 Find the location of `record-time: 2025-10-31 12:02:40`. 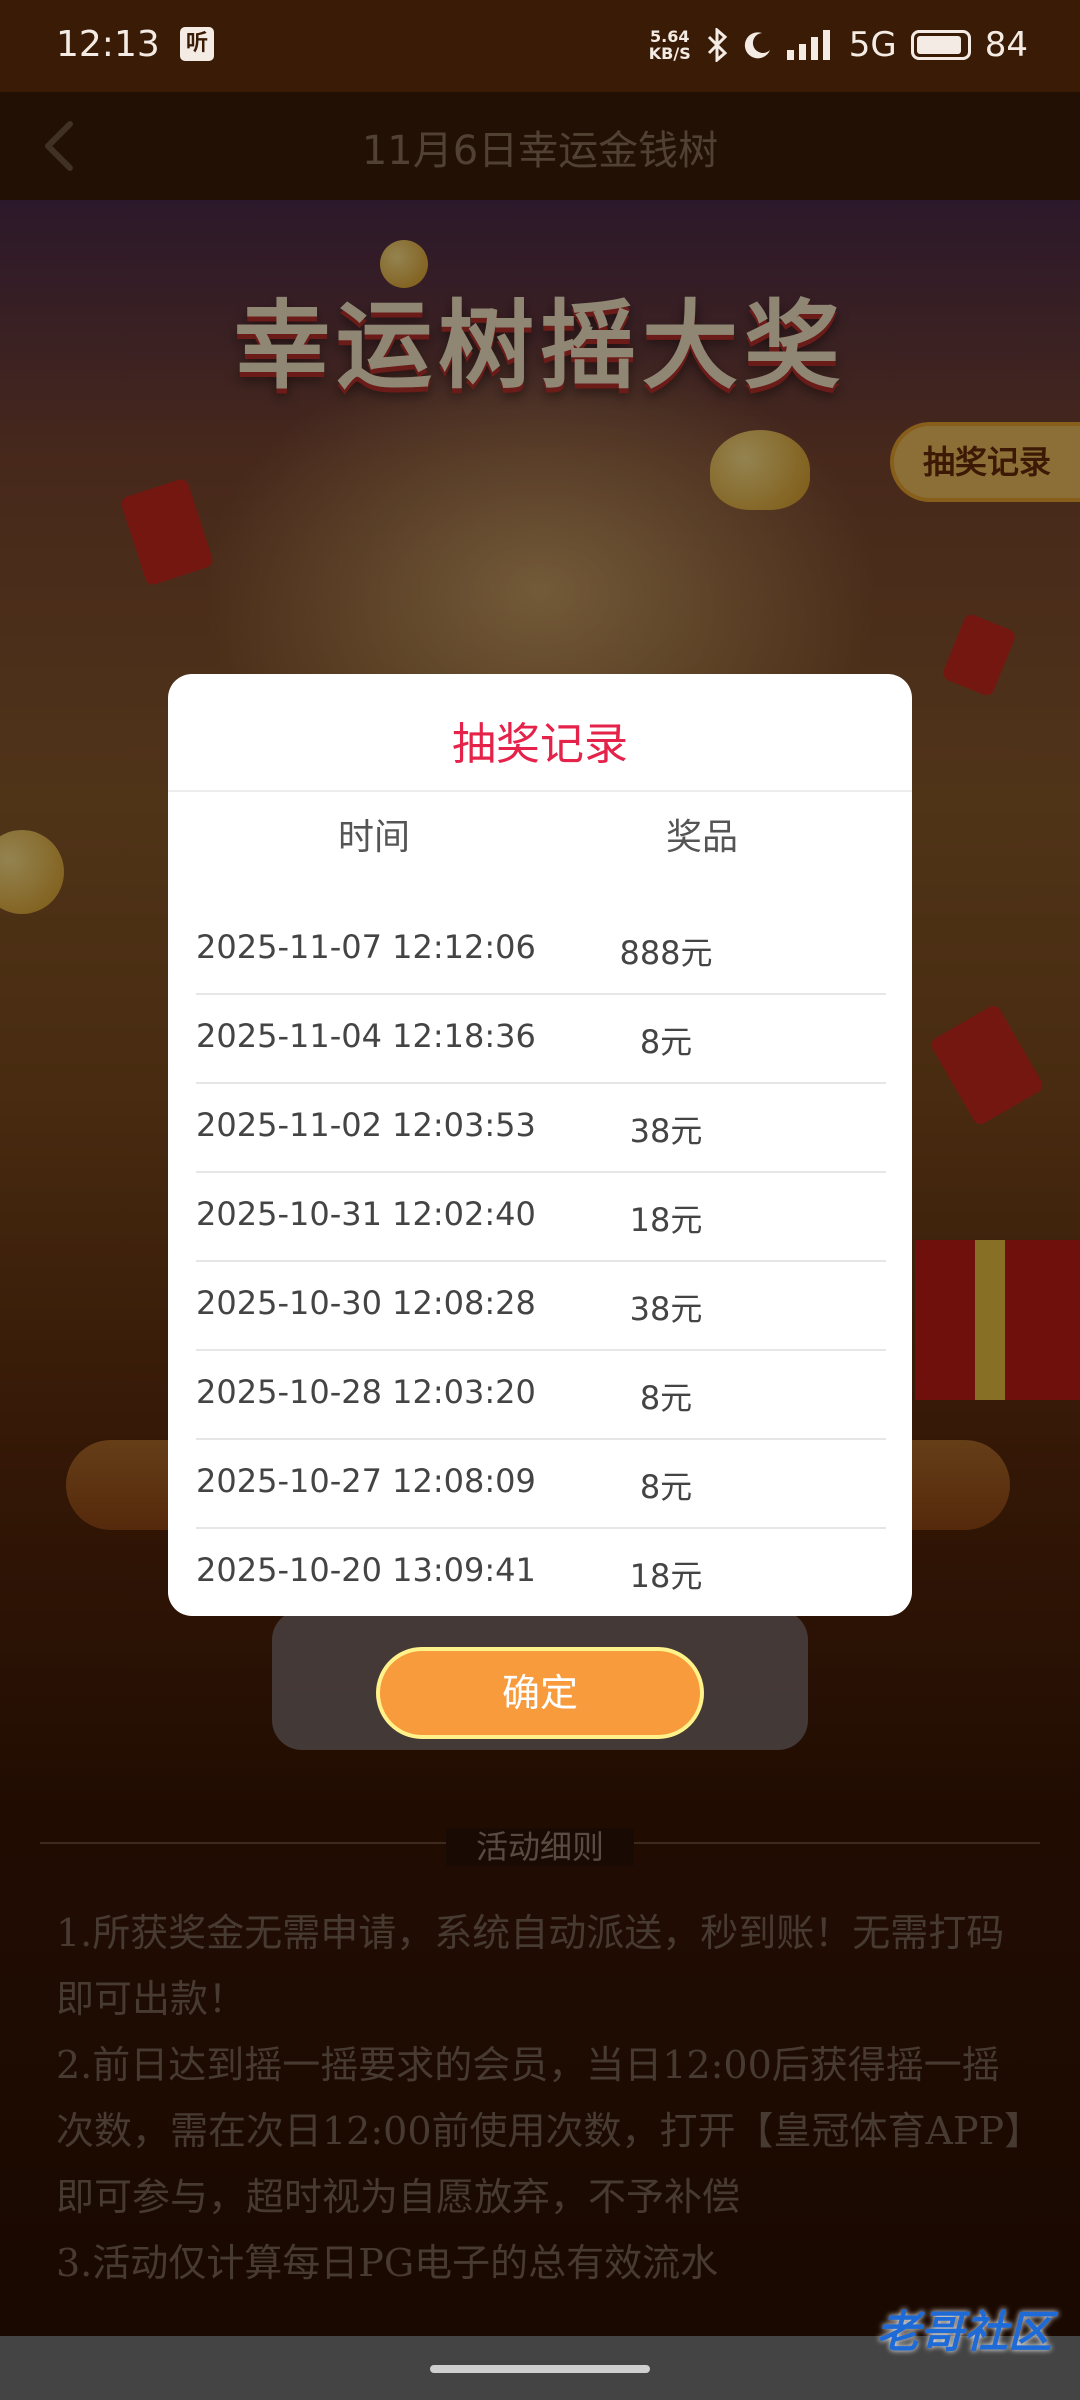

record-time: 2025-10-31 12:02:40 is located at coordinates (366, 1214).